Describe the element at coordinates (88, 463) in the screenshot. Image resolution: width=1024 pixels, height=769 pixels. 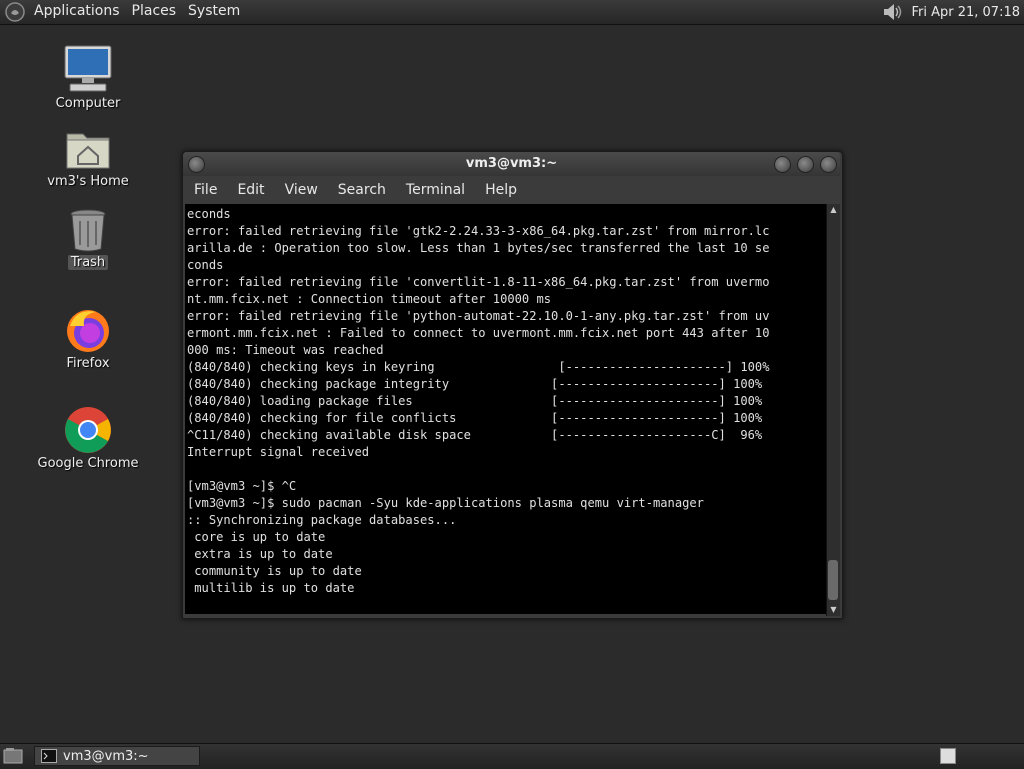
I see `desktop-icon-label: Google Chrome` at that location.